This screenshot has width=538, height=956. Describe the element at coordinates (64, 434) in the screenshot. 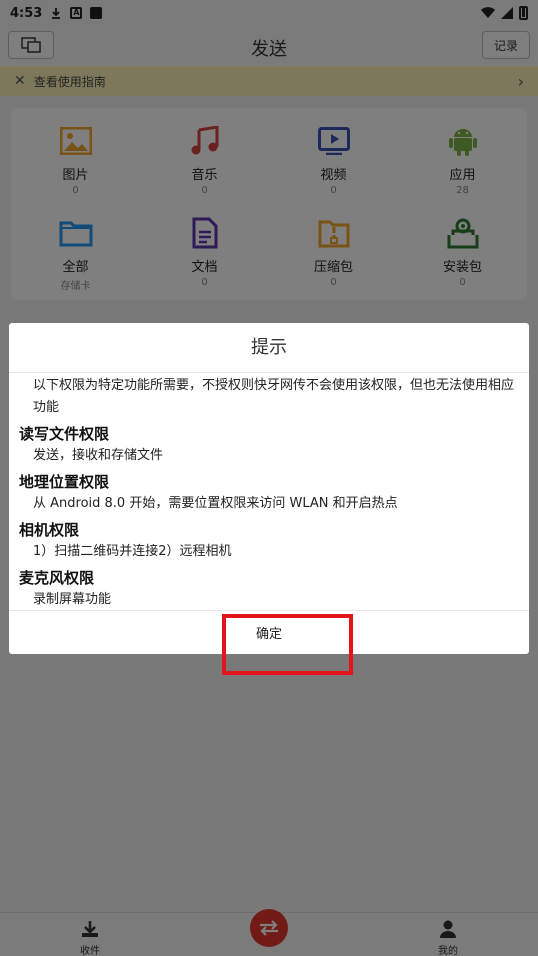

I see `permission-heading: 读写文件权限` at that location.